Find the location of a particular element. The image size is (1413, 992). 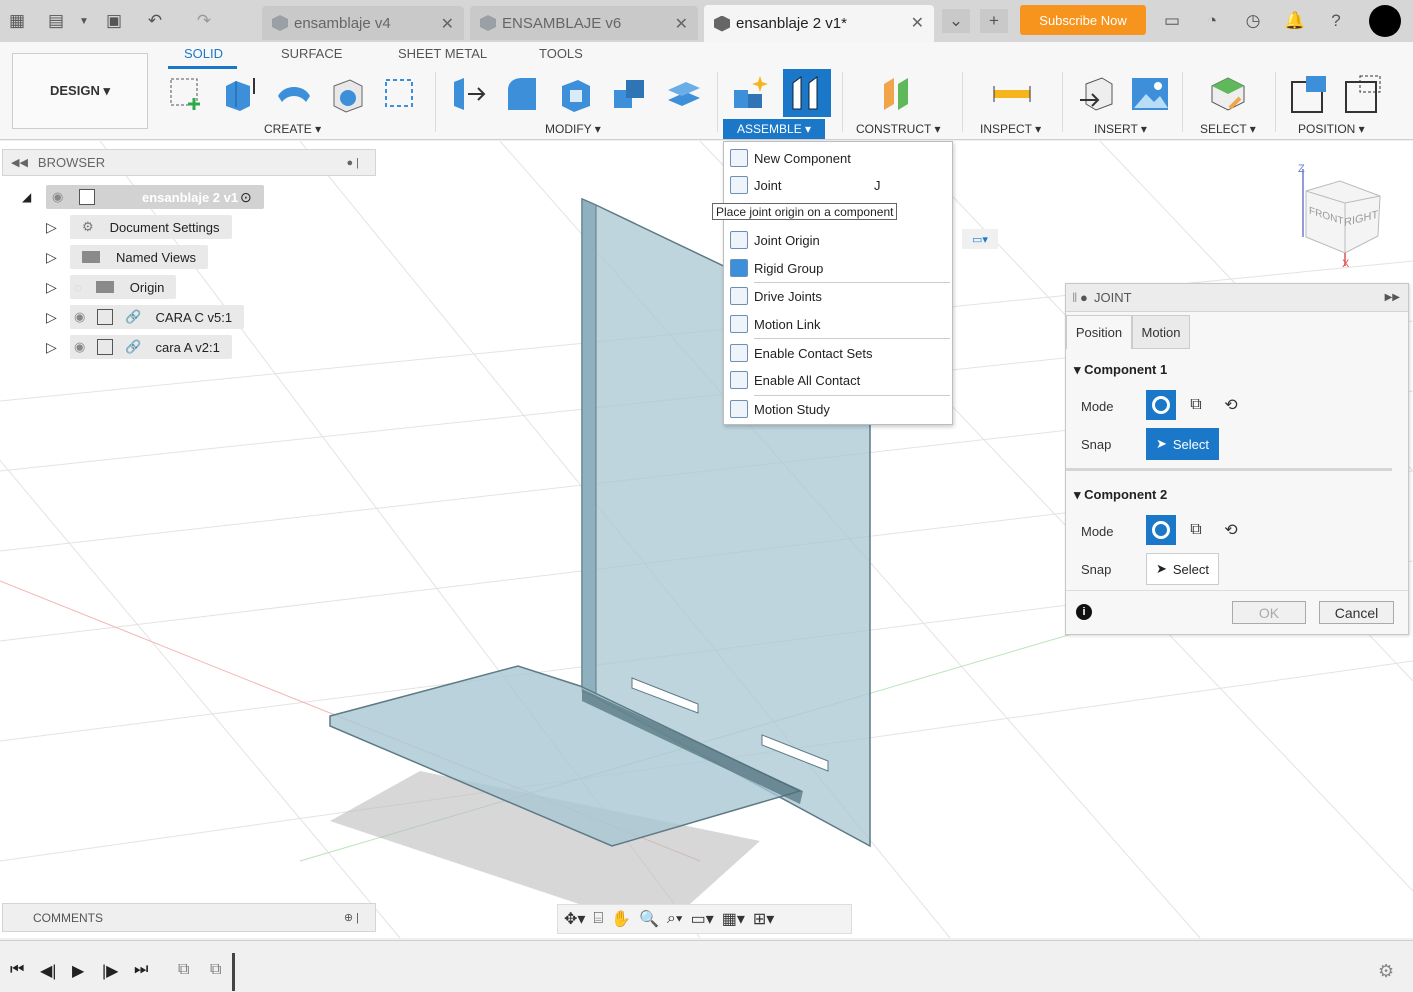

go-to-start-icon: ⏮ is located at coordinates (17, 970).